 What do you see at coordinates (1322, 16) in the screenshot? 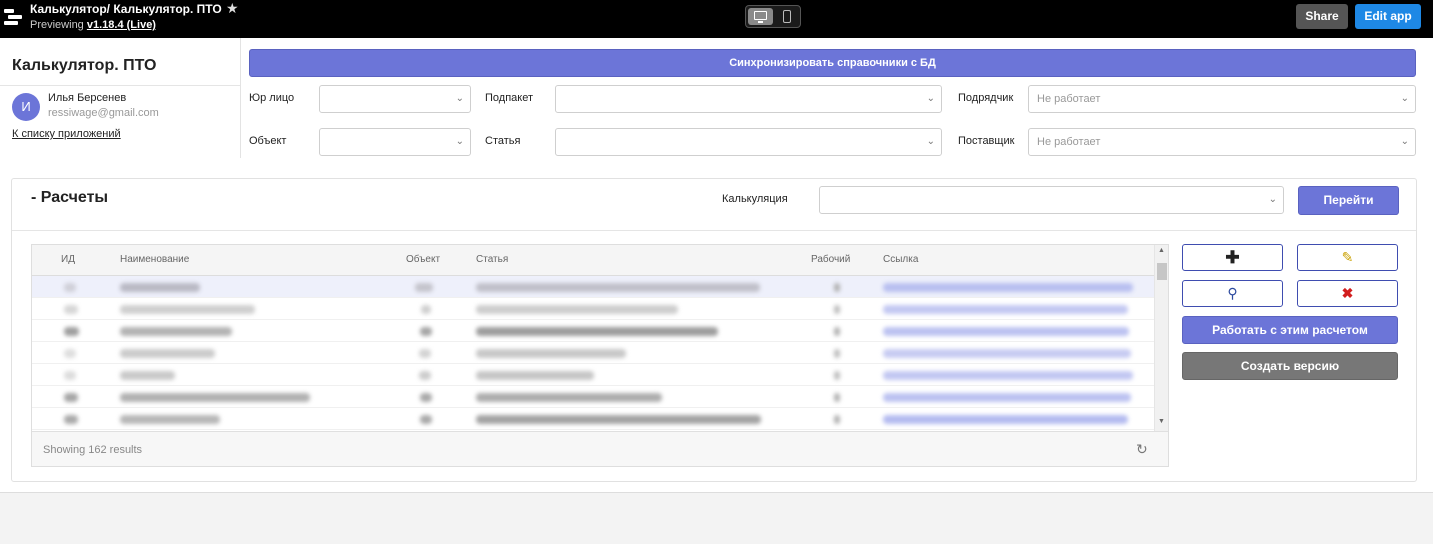
I see `share-button: Share` at bounding box center [1322, 16].